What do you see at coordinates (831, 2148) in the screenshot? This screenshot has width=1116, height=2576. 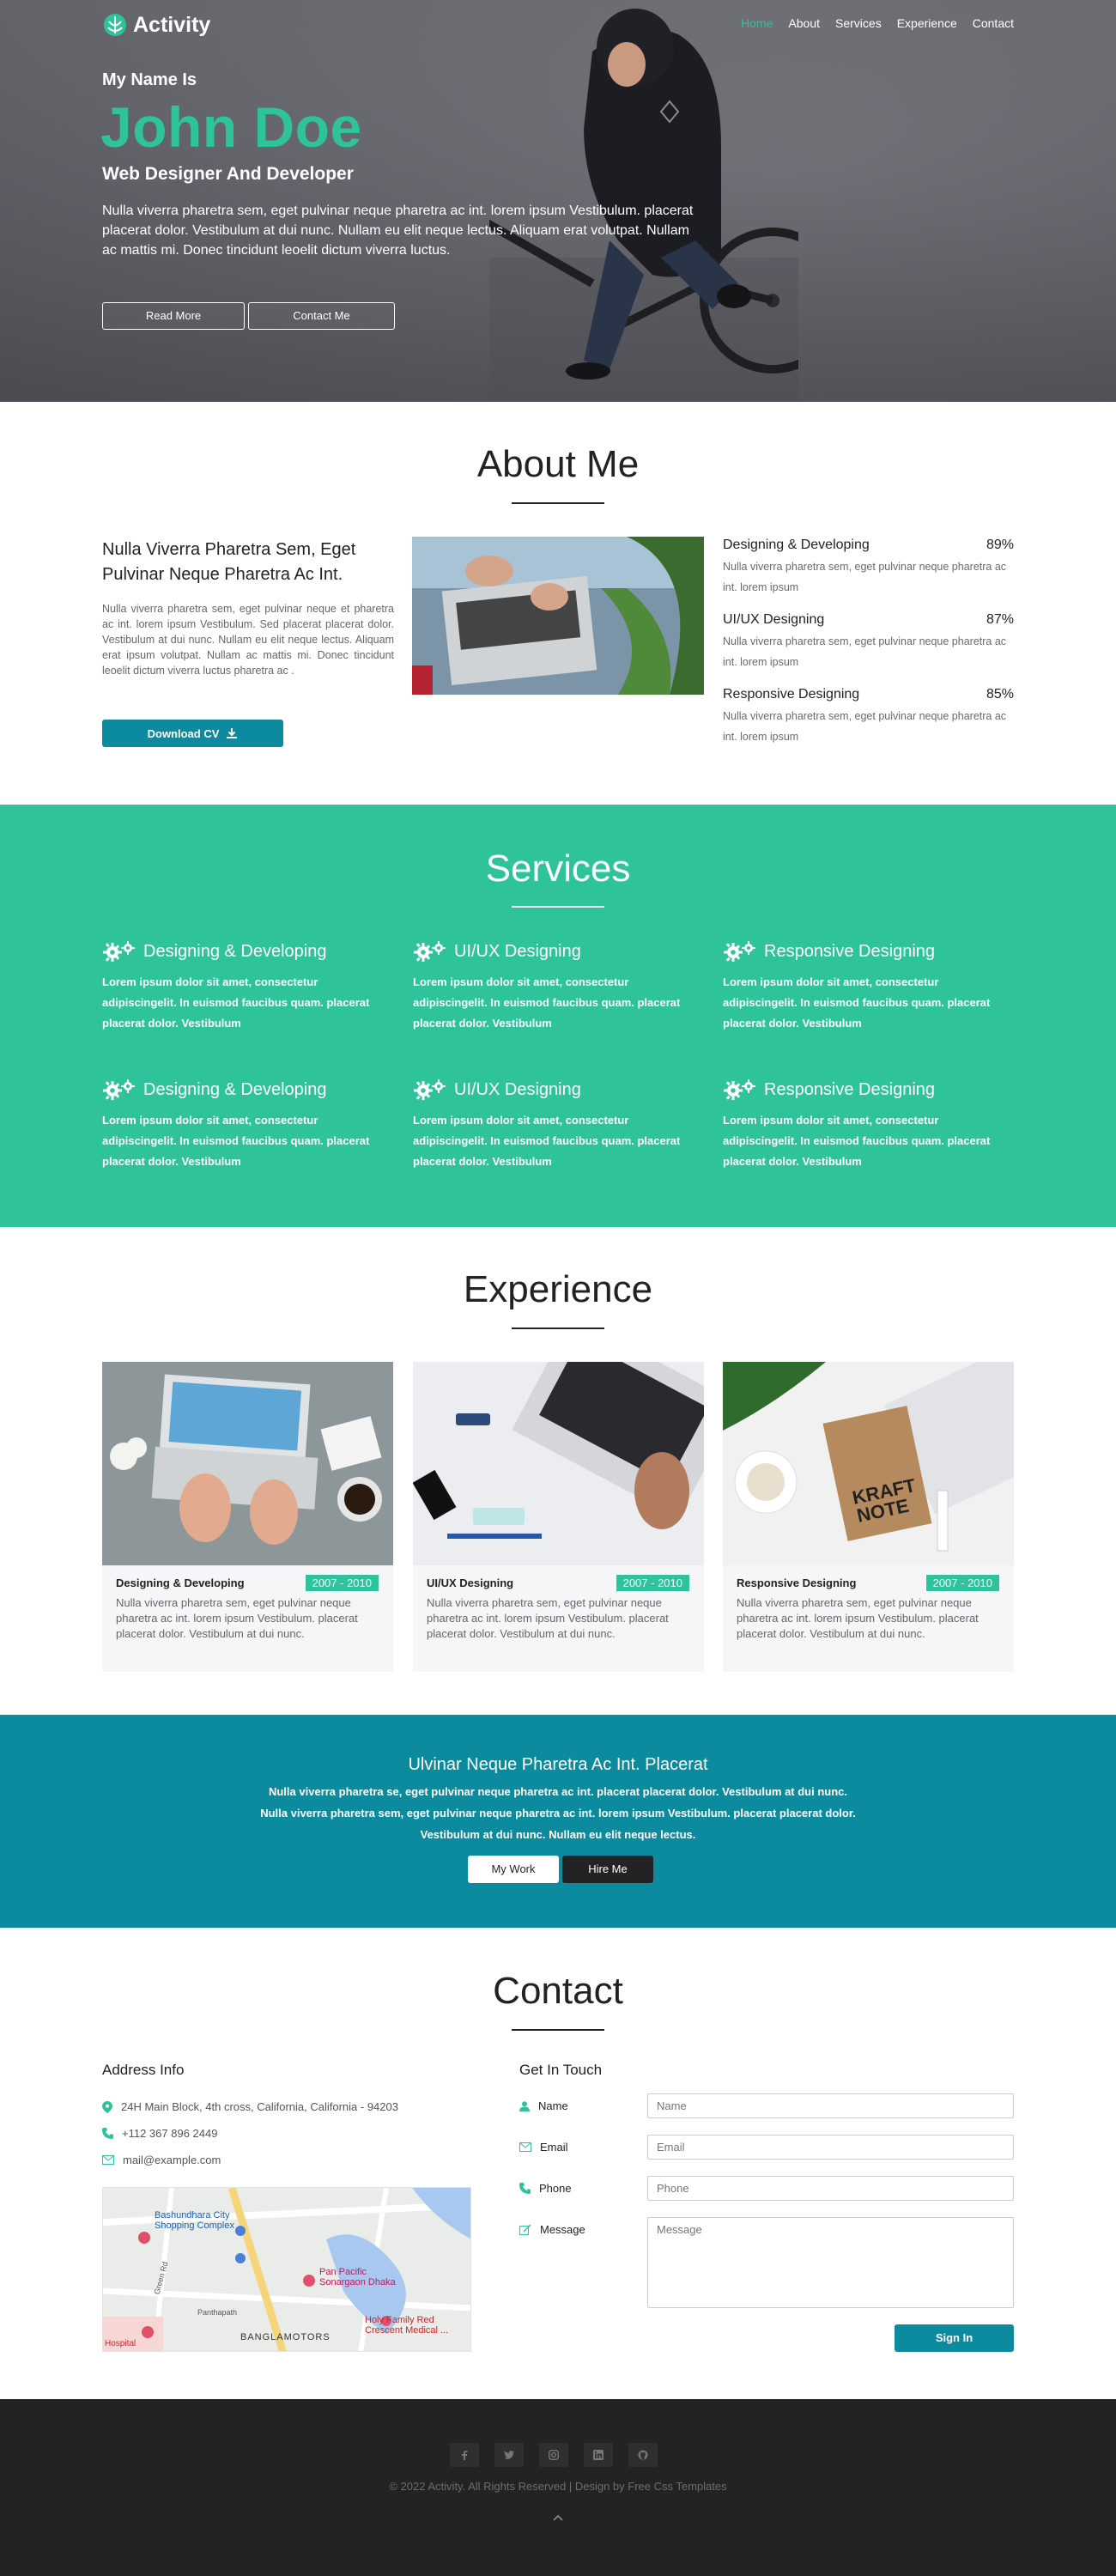 I see `email-input` at bounding box center [831, 2148].